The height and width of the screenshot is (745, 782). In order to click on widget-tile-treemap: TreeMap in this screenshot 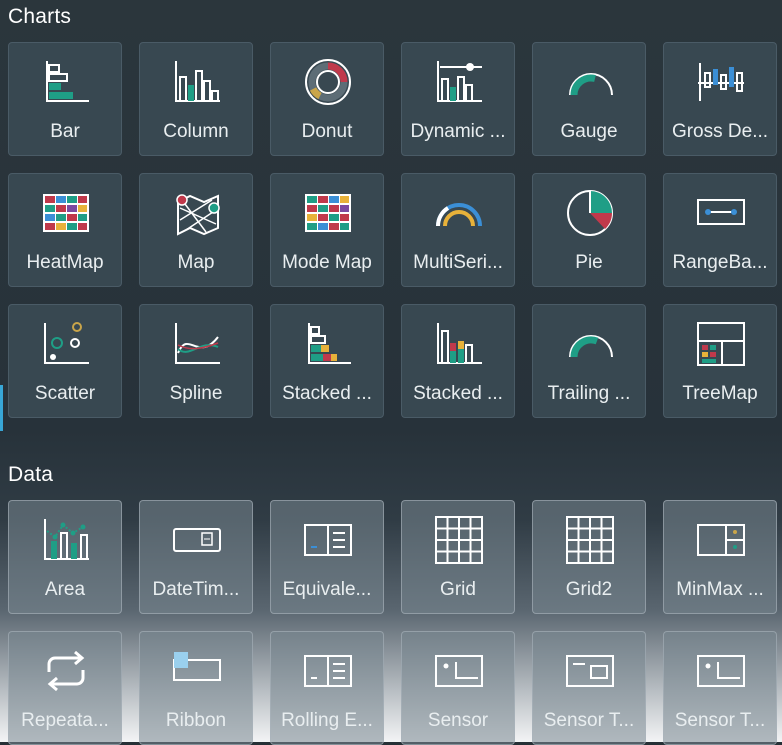, I will do `click(720, 361)`.